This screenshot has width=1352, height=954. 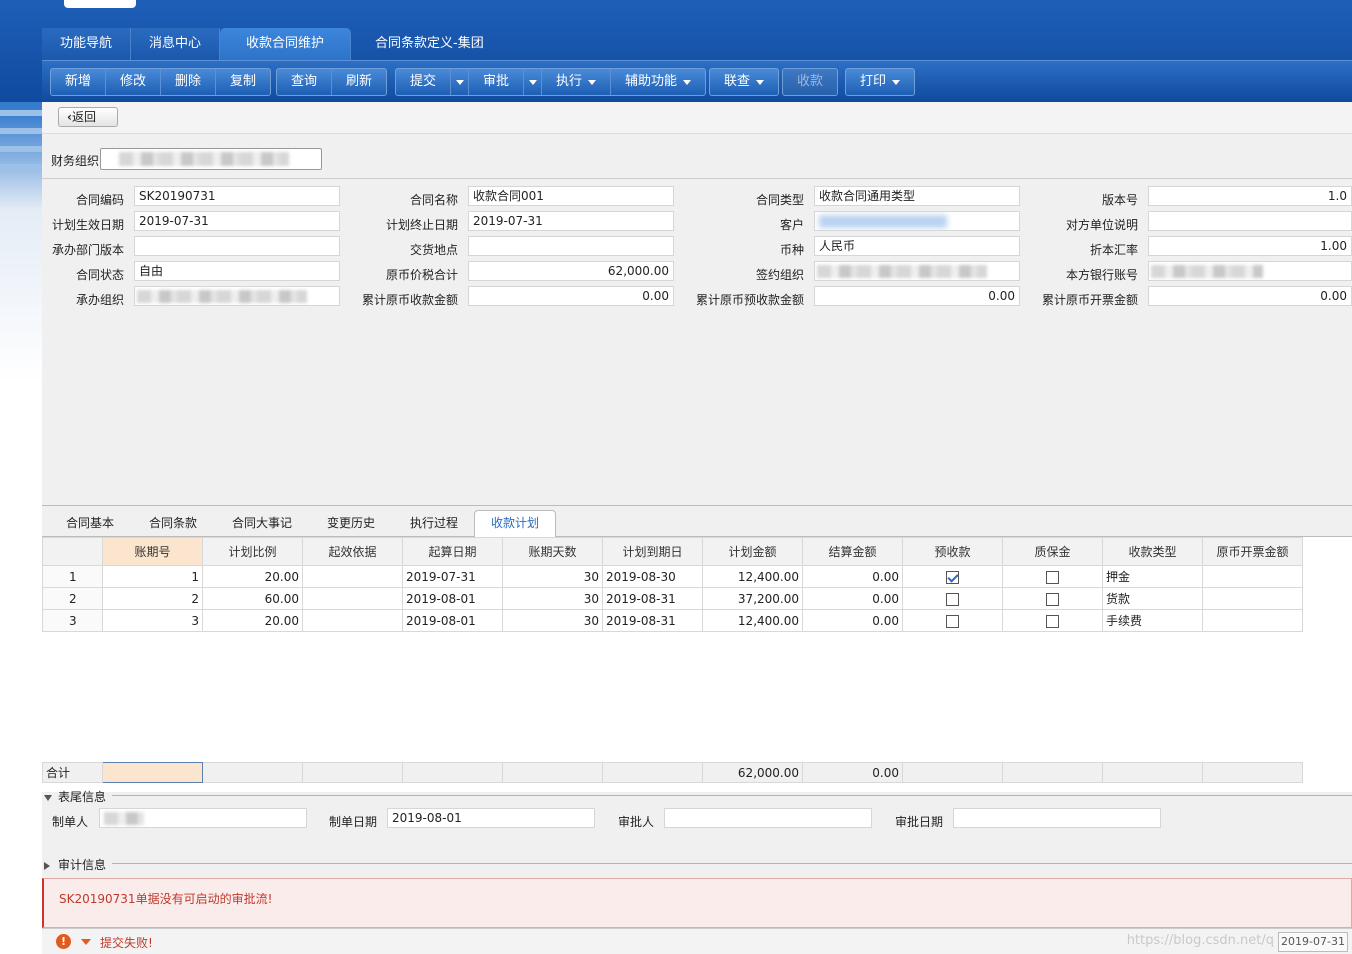 What do you see at coordinates (1250, 271) in the screenshot?
I see `bank-account-field` at bounding box center [1250, 271].